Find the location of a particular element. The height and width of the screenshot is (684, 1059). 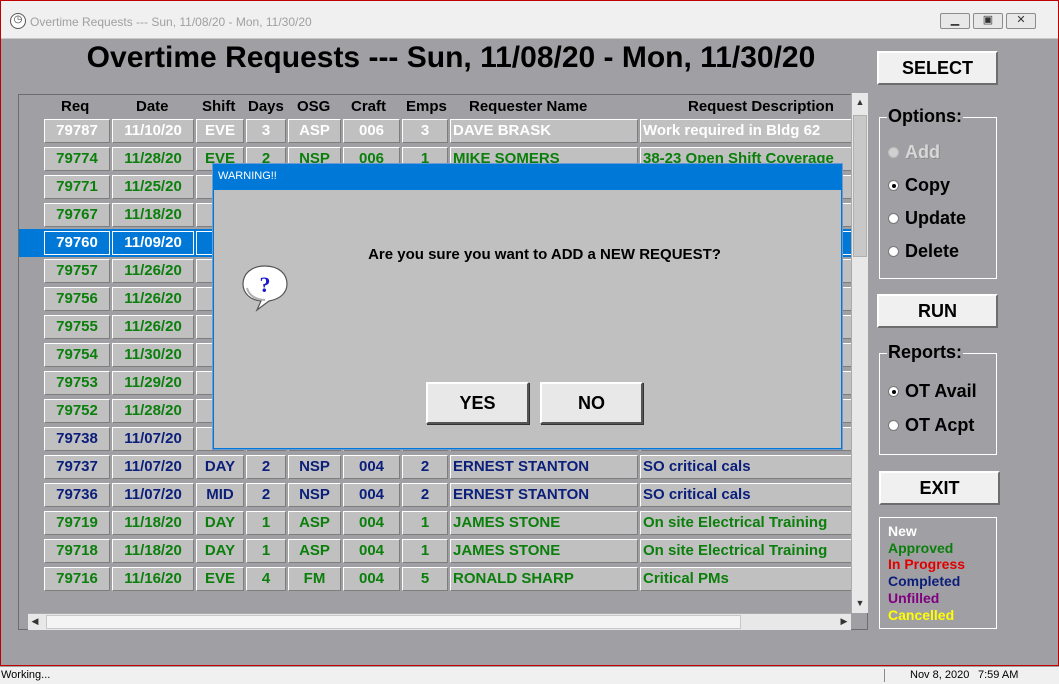

restore-button: ▣ is located at coordinates (988, 21).